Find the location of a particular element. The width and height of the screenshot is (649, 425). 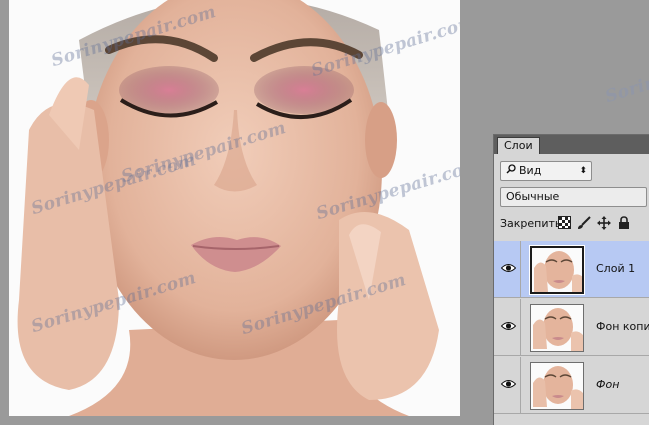

lock-image-pixels-icon is located at coordinates (584, 223).